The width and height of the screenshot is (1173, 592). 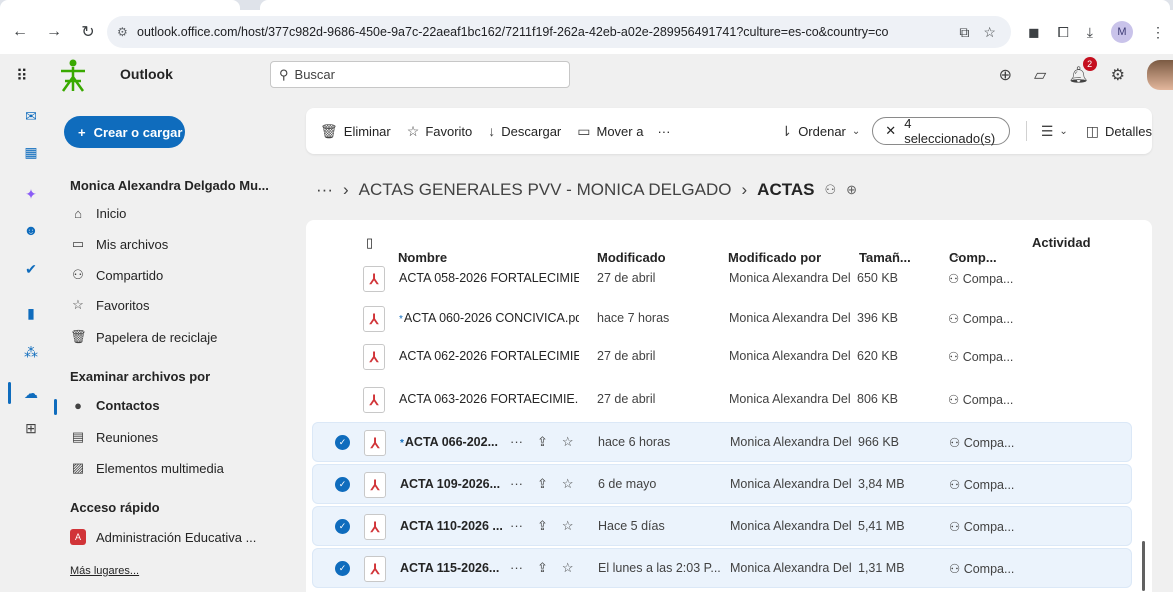 I want to click on nav-item-label: Elementos multimedia, so click(x=160, y=468).